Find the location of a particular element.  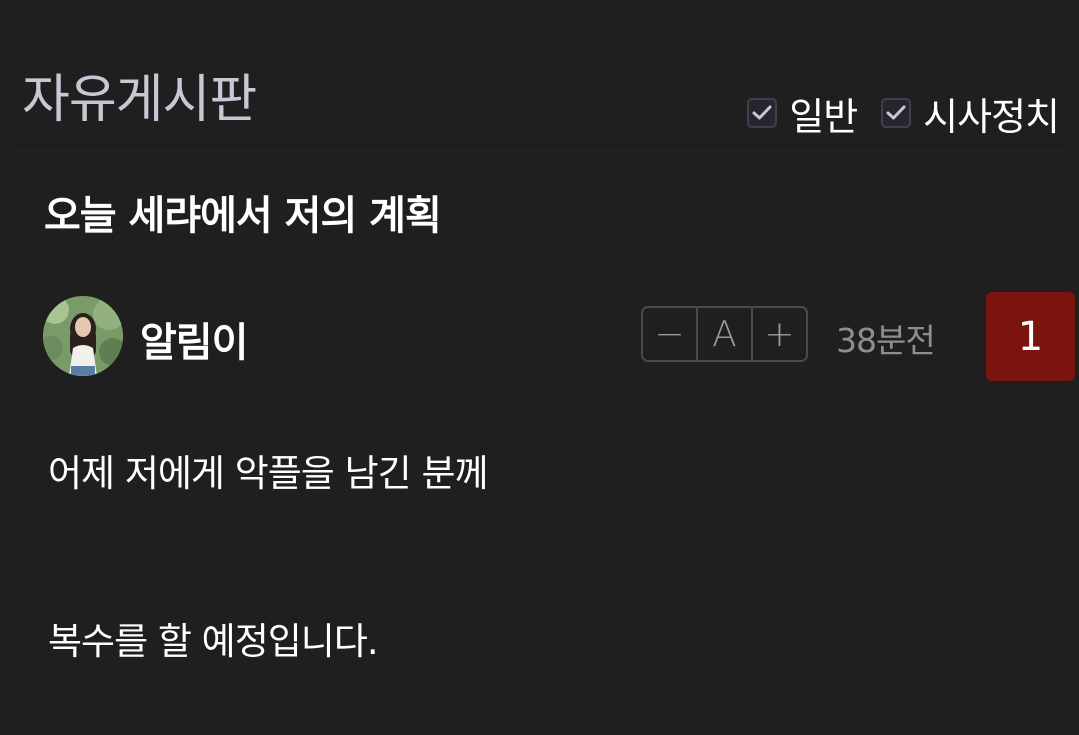

category-filters: 일반 시사정치 is located at coordinates (903, 113).